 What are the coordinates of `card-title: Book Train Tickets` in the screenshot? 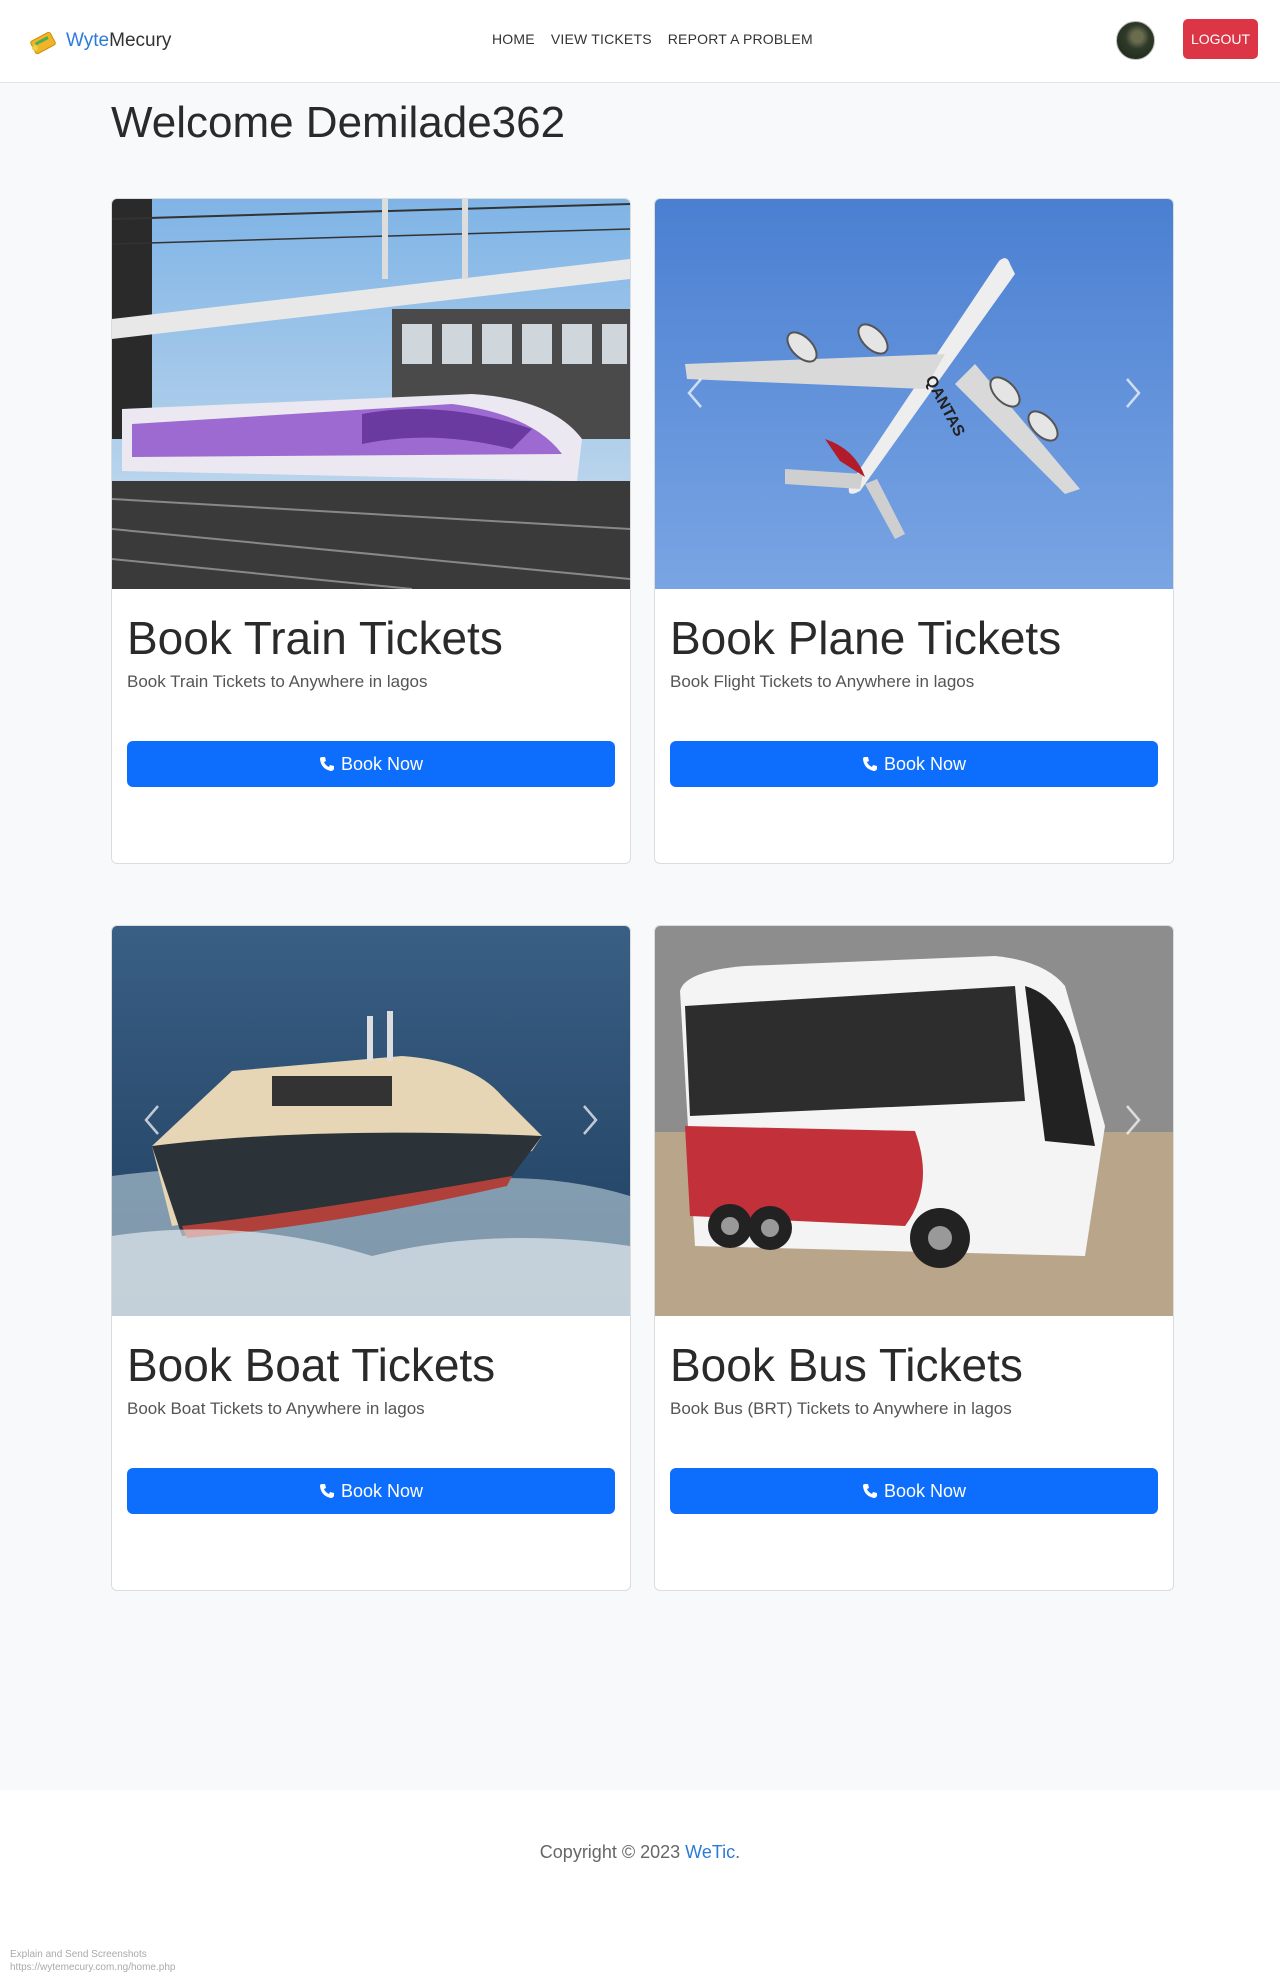 It's located at (315, 638).